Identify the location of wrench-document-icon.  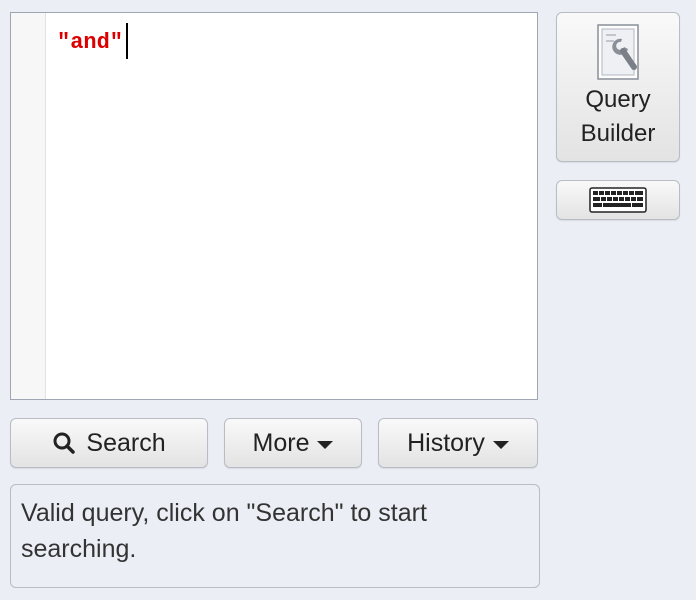
(618, 52).